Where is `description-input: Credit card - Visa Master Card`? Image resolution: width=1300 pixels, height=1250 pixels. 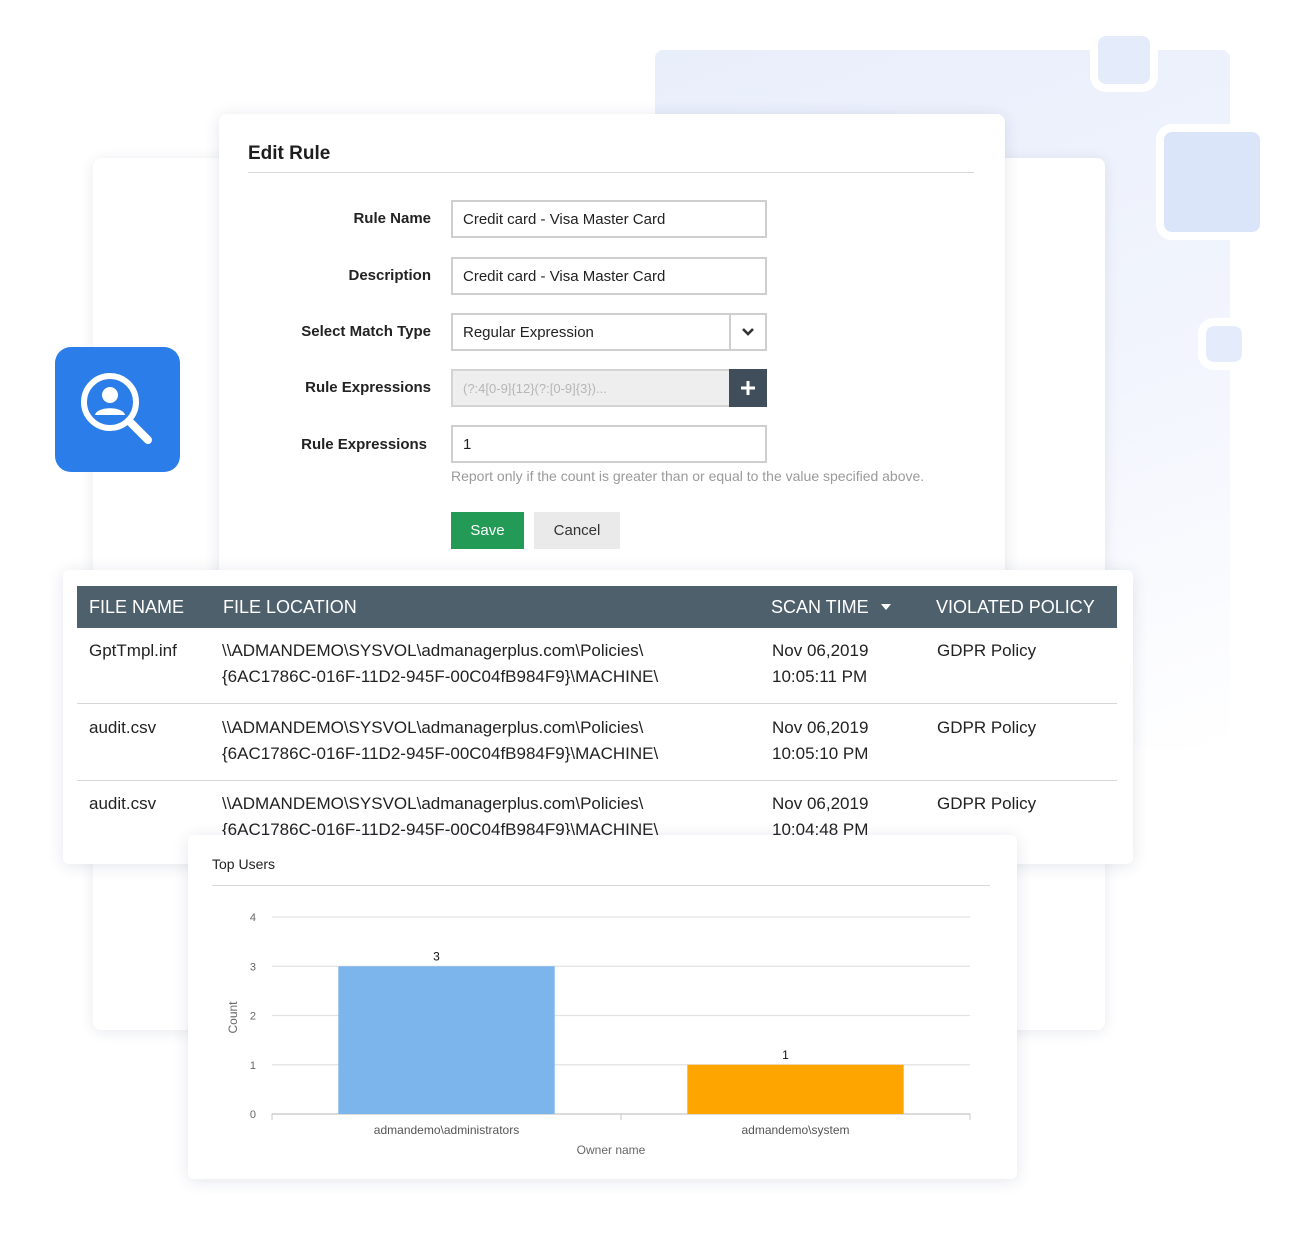
description-input: Credit card - Visa Master Card is located at coordinates (609, 276).